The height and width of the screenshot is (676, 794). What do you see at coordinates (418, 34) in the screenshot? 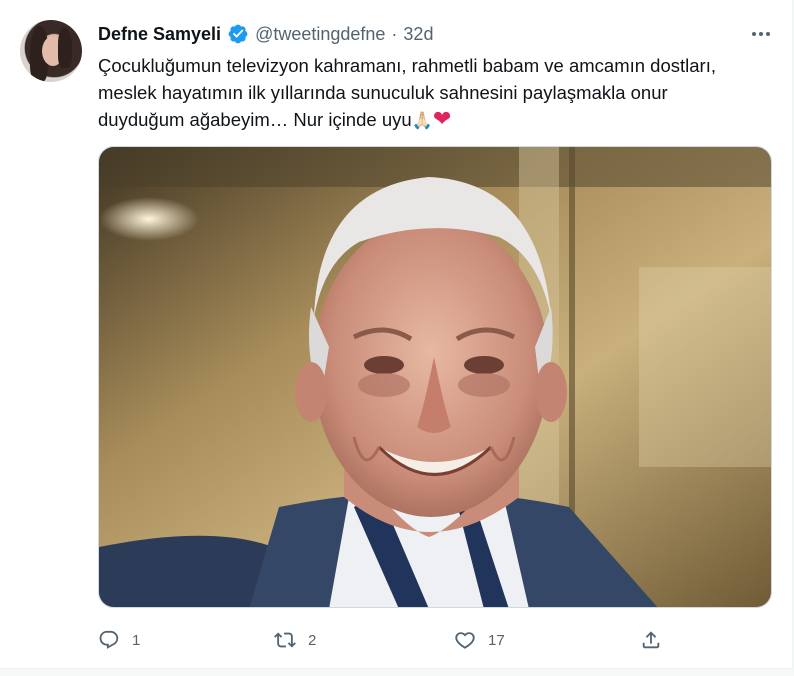
I see `tweet-timestamp: 32d` at bounding box center [418, 34].